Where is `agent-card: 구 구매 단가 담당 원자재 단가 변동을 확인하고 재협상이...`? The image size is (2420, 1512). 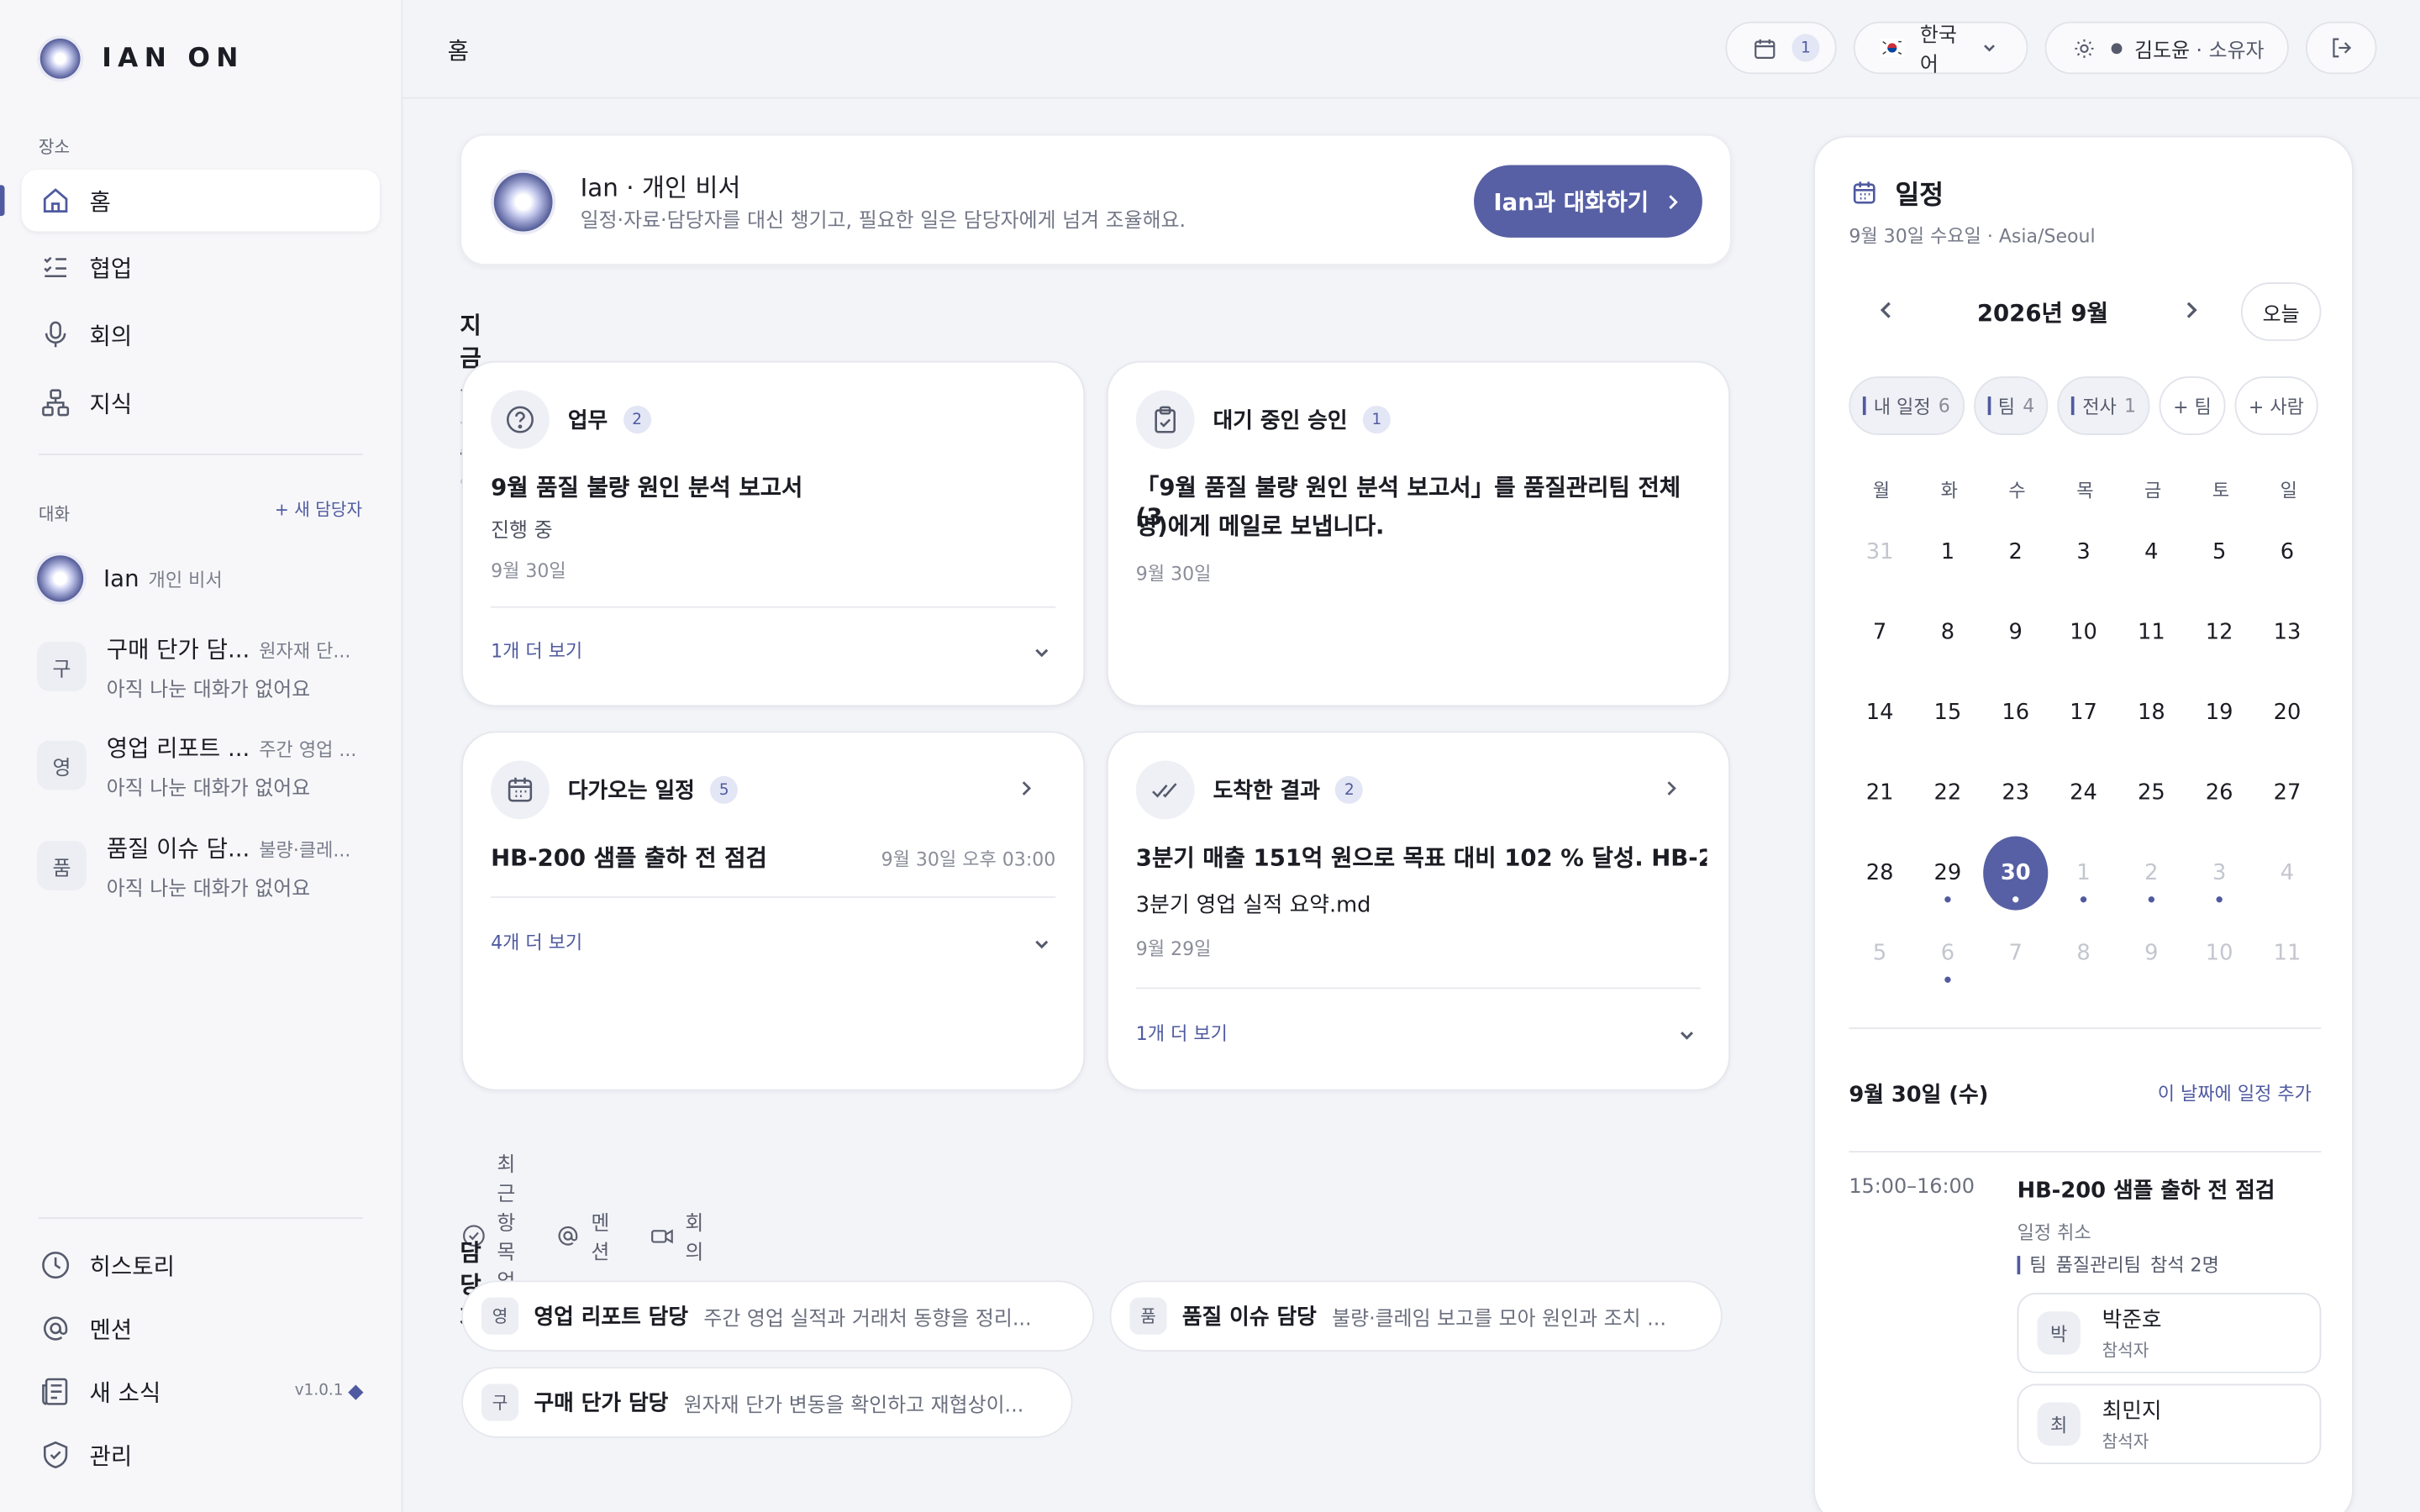
agent-card: 구 구매 단가 담당 원자재 단가 변동을 확인하고 재협상이... is located at coordinates (767, 1402).